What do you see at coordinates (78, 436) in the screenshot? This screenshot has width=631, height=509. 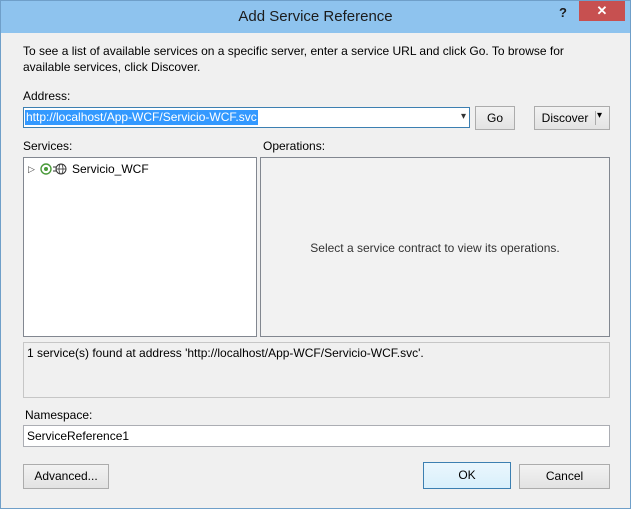 I see `namespace-value: ServiceReference1` at bounding box center [78, 436].